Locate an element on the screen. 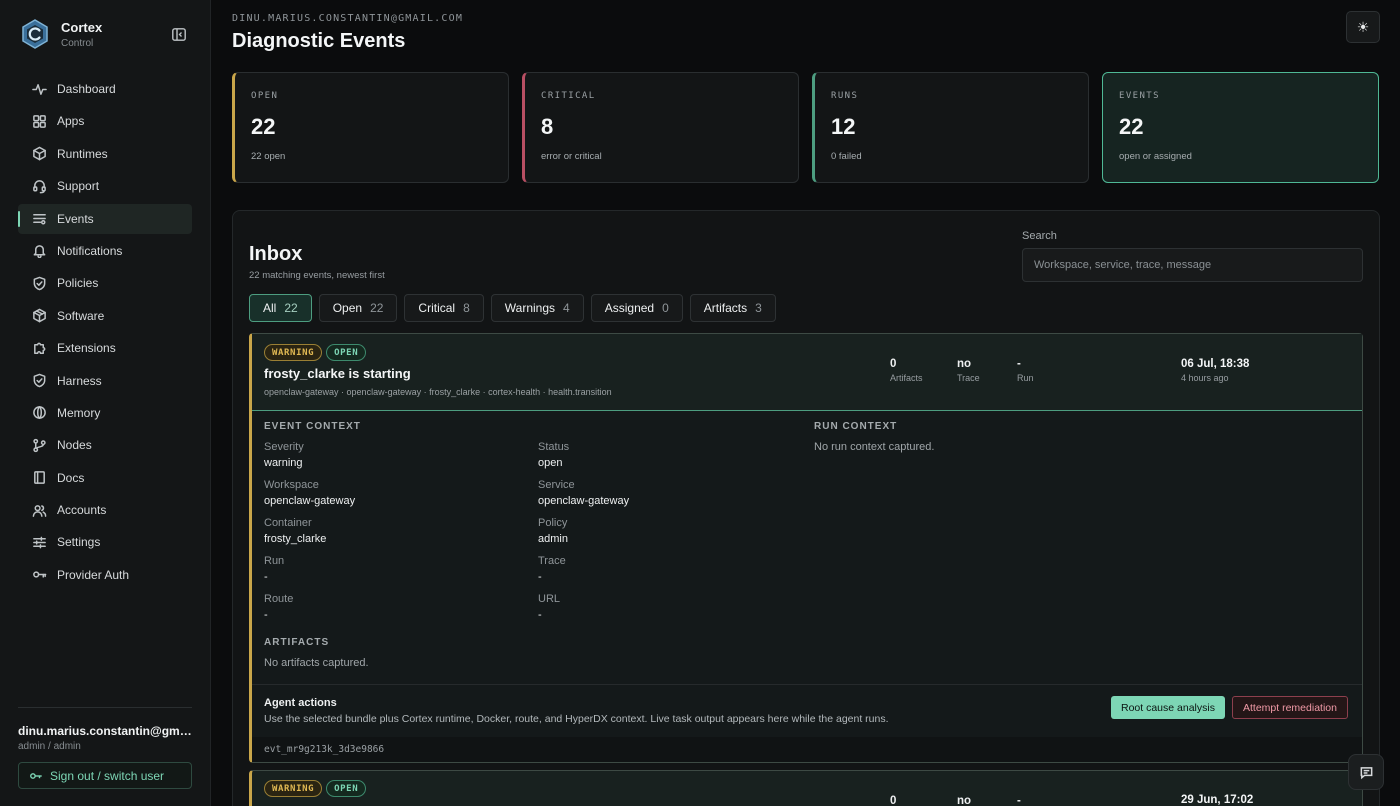 Image resolution: width=1400 pixels, height=806 pixels. stat-card-critical: CRITICAL 8 error or critical is located at coordinates (660, 127).